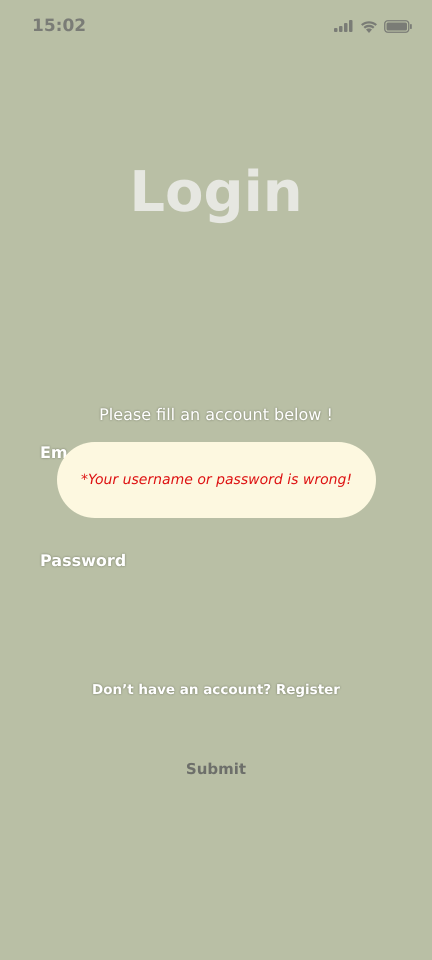 The image size is (432, 960). I want to click on submit-button: Submit, so click(216, 769).